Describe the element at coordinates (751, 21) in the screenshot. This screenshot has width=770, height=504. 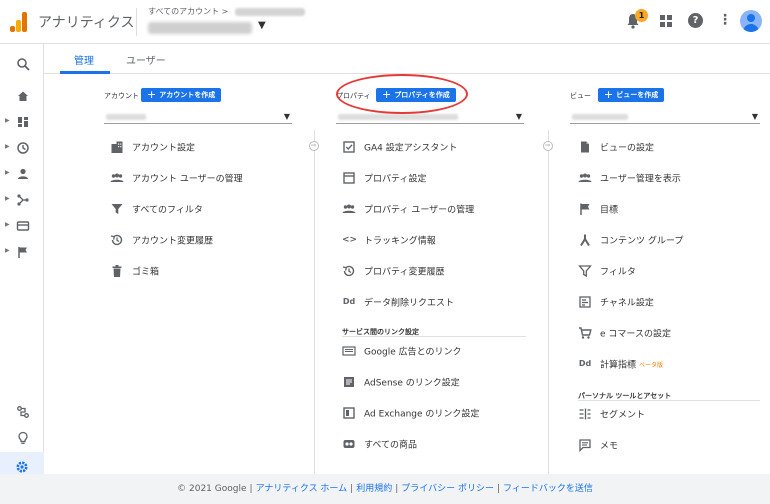
I see `avatar` at that location.